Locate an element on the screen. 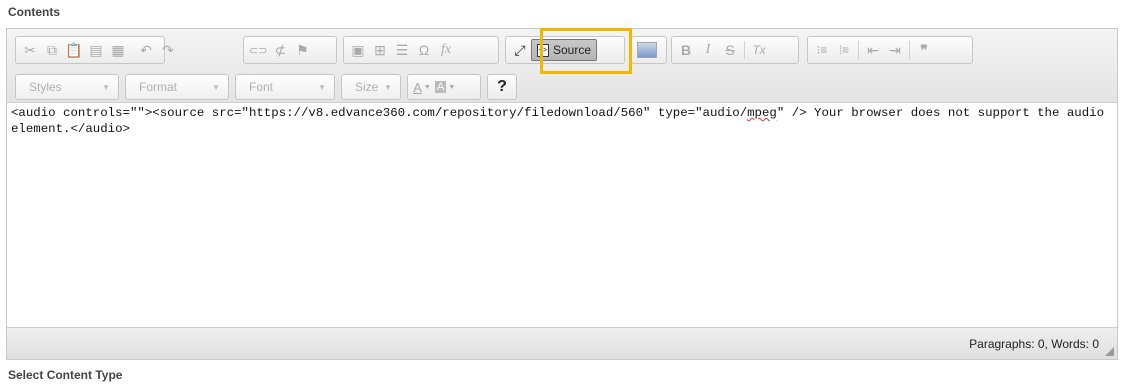 The width and height of the screenshot is (1124, 385). misspelled-word: mpeg is located at coordinates (762, 113).